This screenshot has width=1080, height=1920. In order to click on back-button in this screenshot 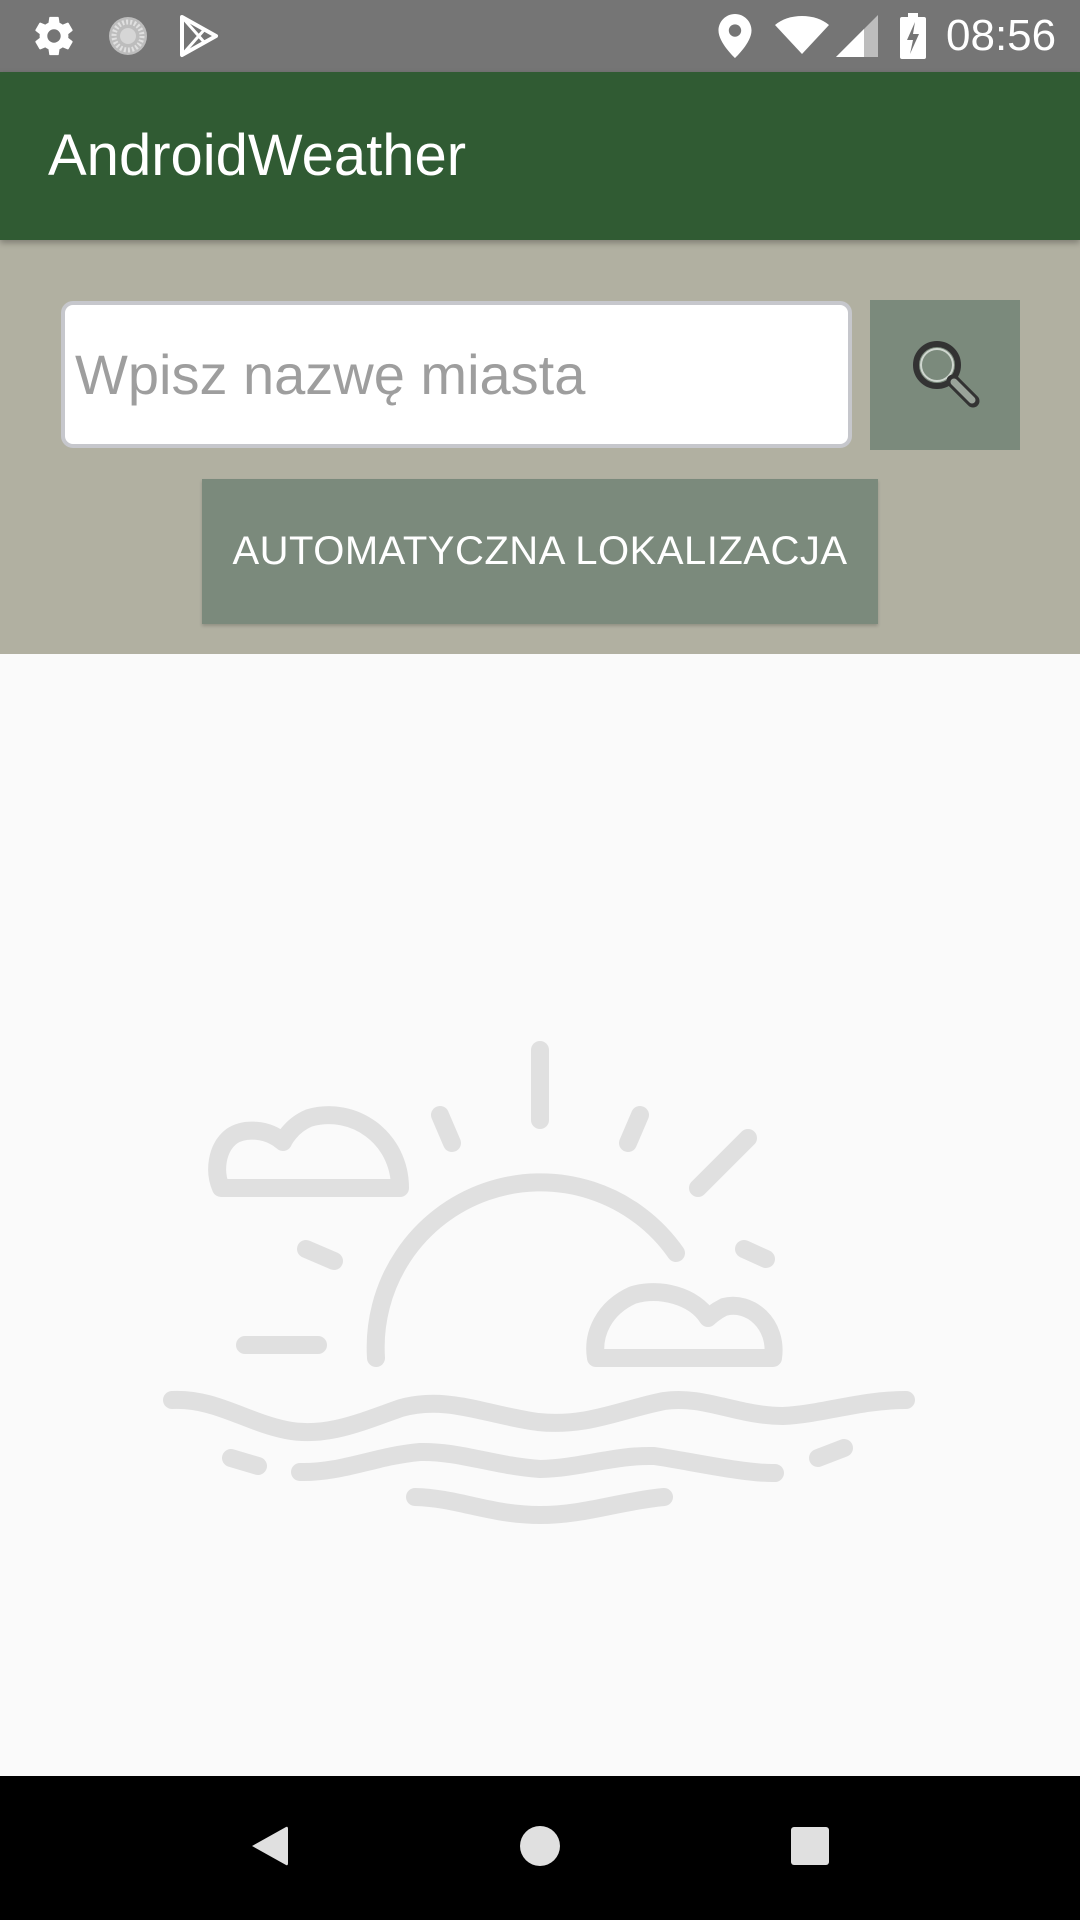, I will do `click(270, 1848)`.